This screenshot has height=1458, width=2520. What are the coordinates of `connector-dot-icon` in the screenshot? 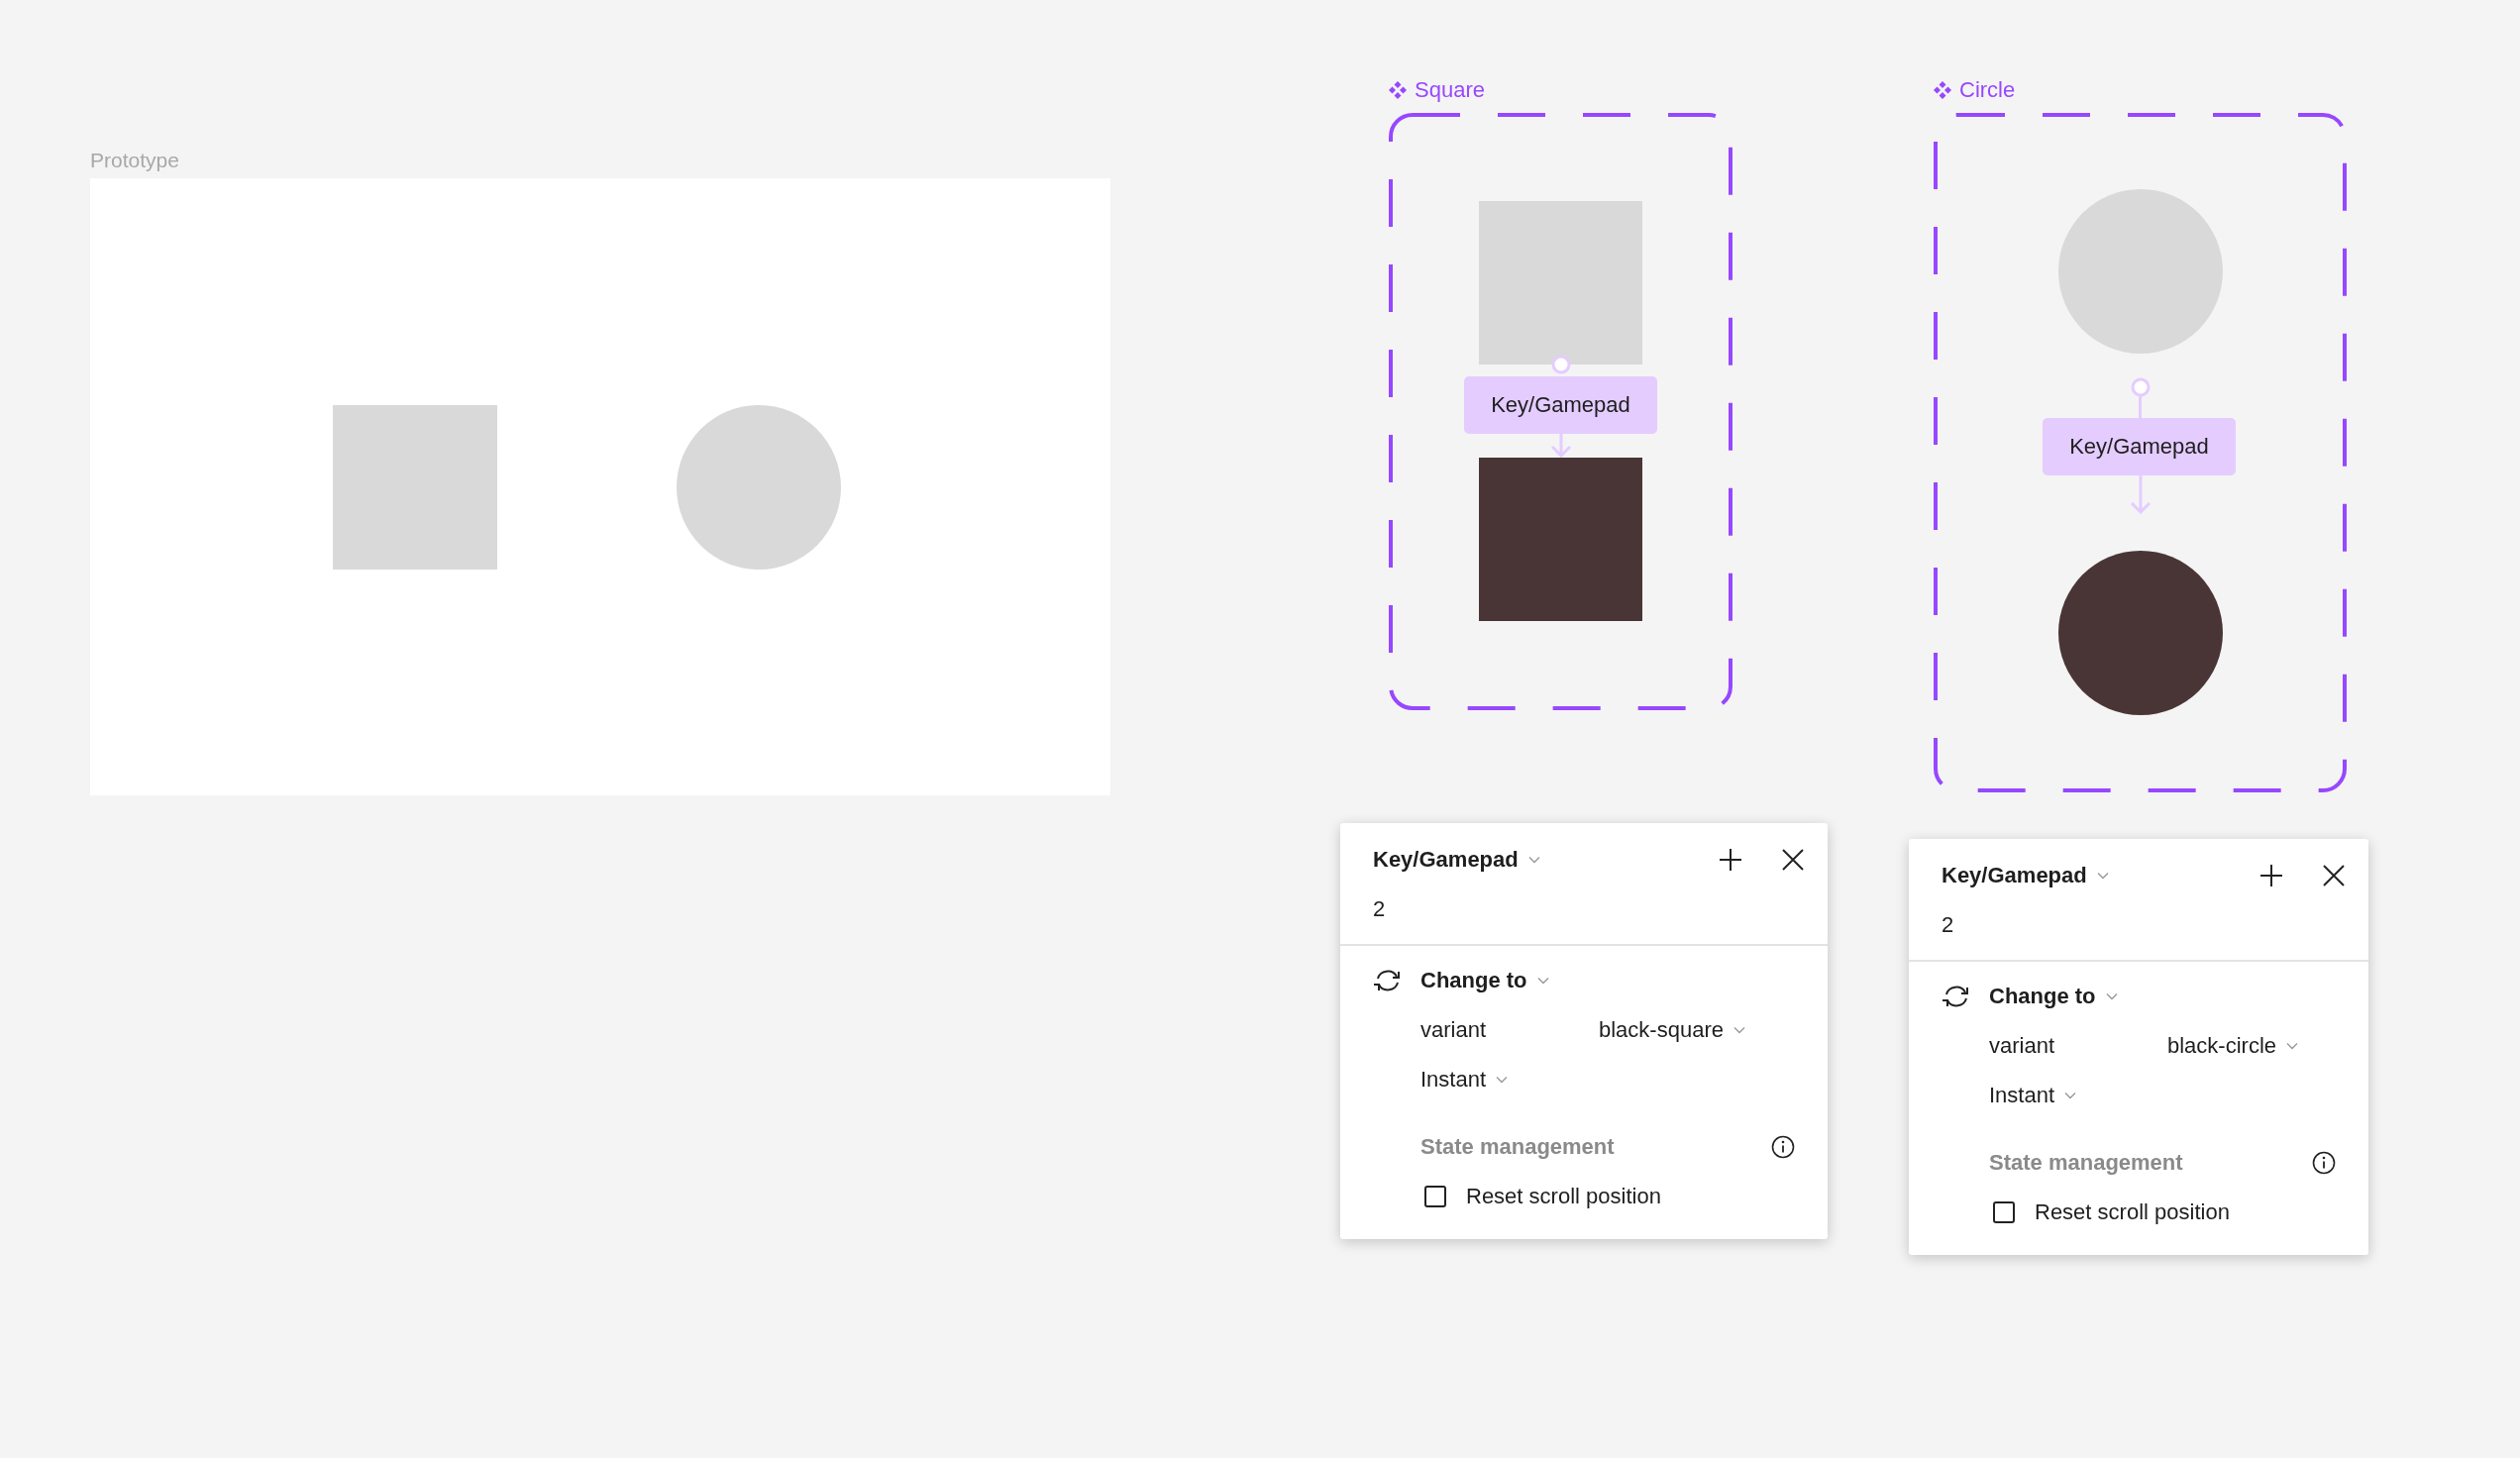 It's located at (1560, 364).